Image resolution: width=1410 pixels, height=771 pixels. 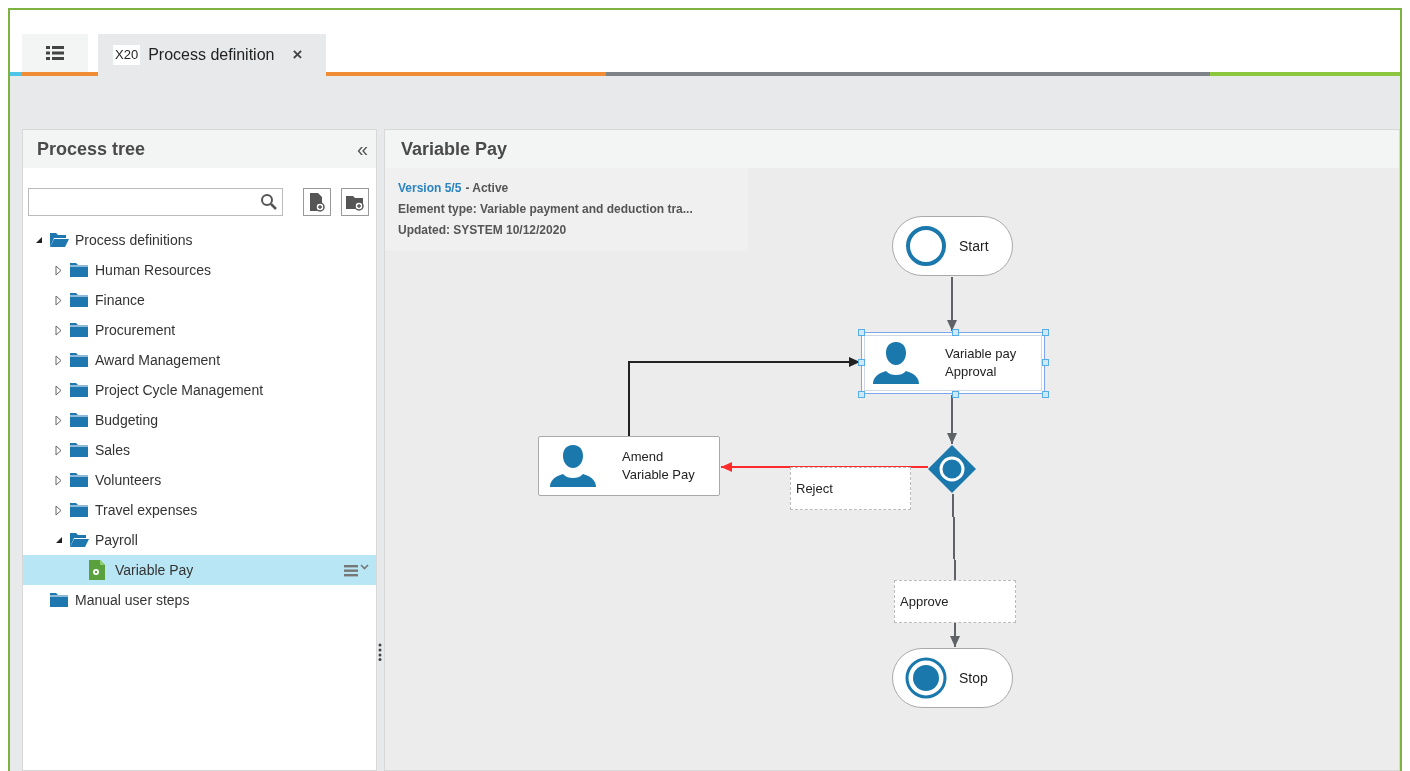 What do you see at coordinates (136, 330) in the screenshot?
I see `tree-label: Procurement` at bounding box center [136, 330].